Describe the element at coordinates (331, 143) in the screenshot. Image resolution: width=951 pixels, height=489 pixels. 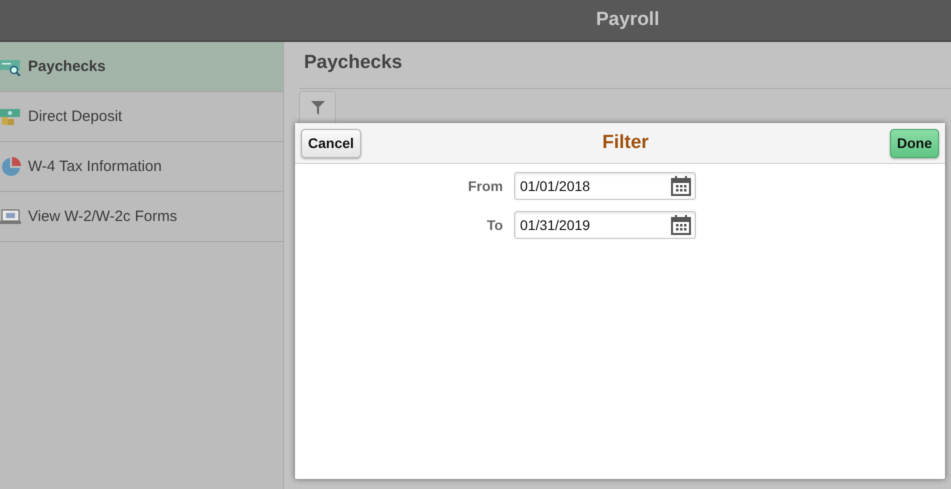
I see `cancel-button: Cancel` at that location.